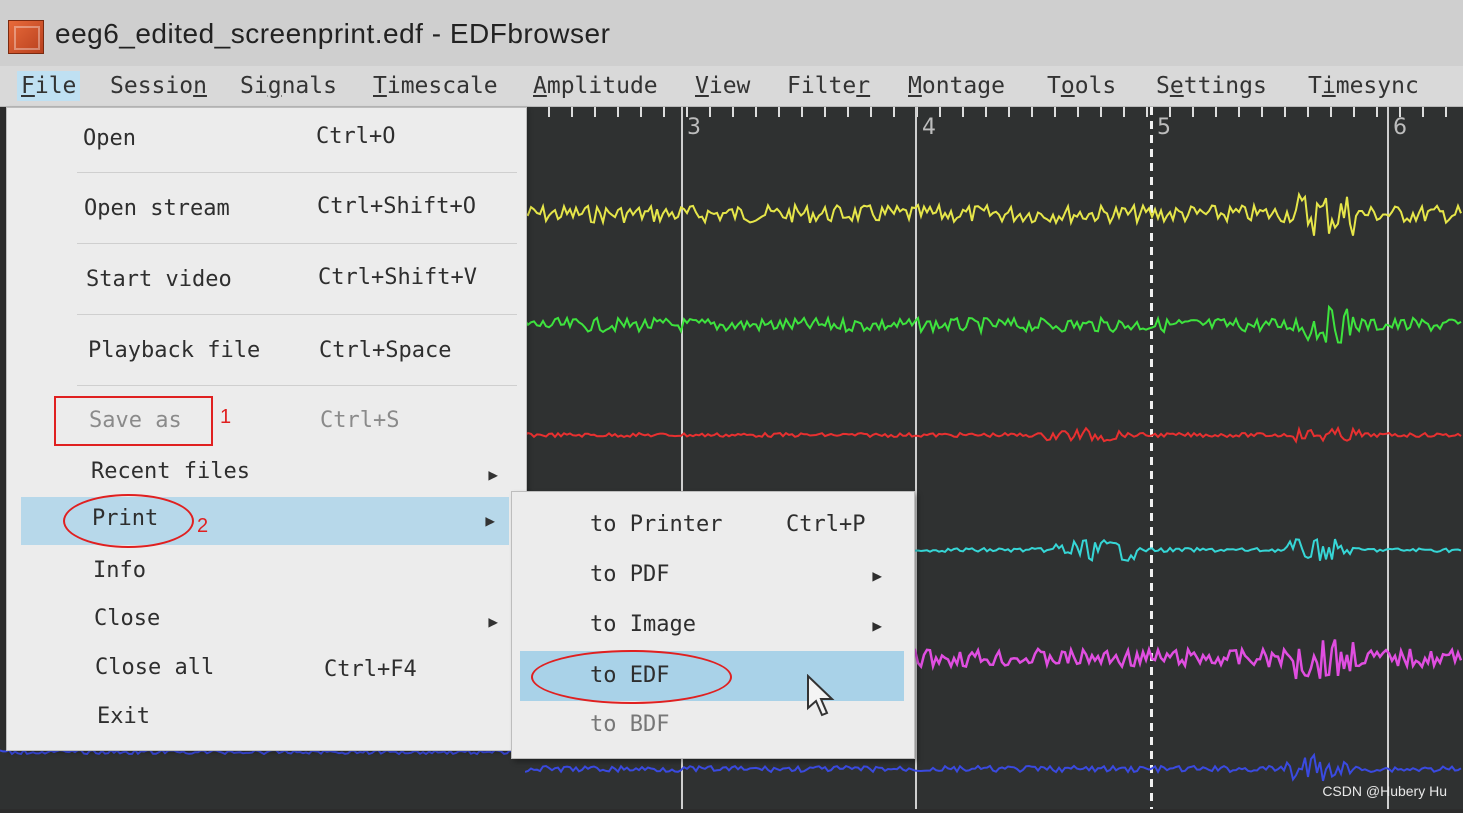  Describe the element at coordinates (266, 475) in the screenshot. I see `file-menu-recent-files: Recent files ▶` at that location.